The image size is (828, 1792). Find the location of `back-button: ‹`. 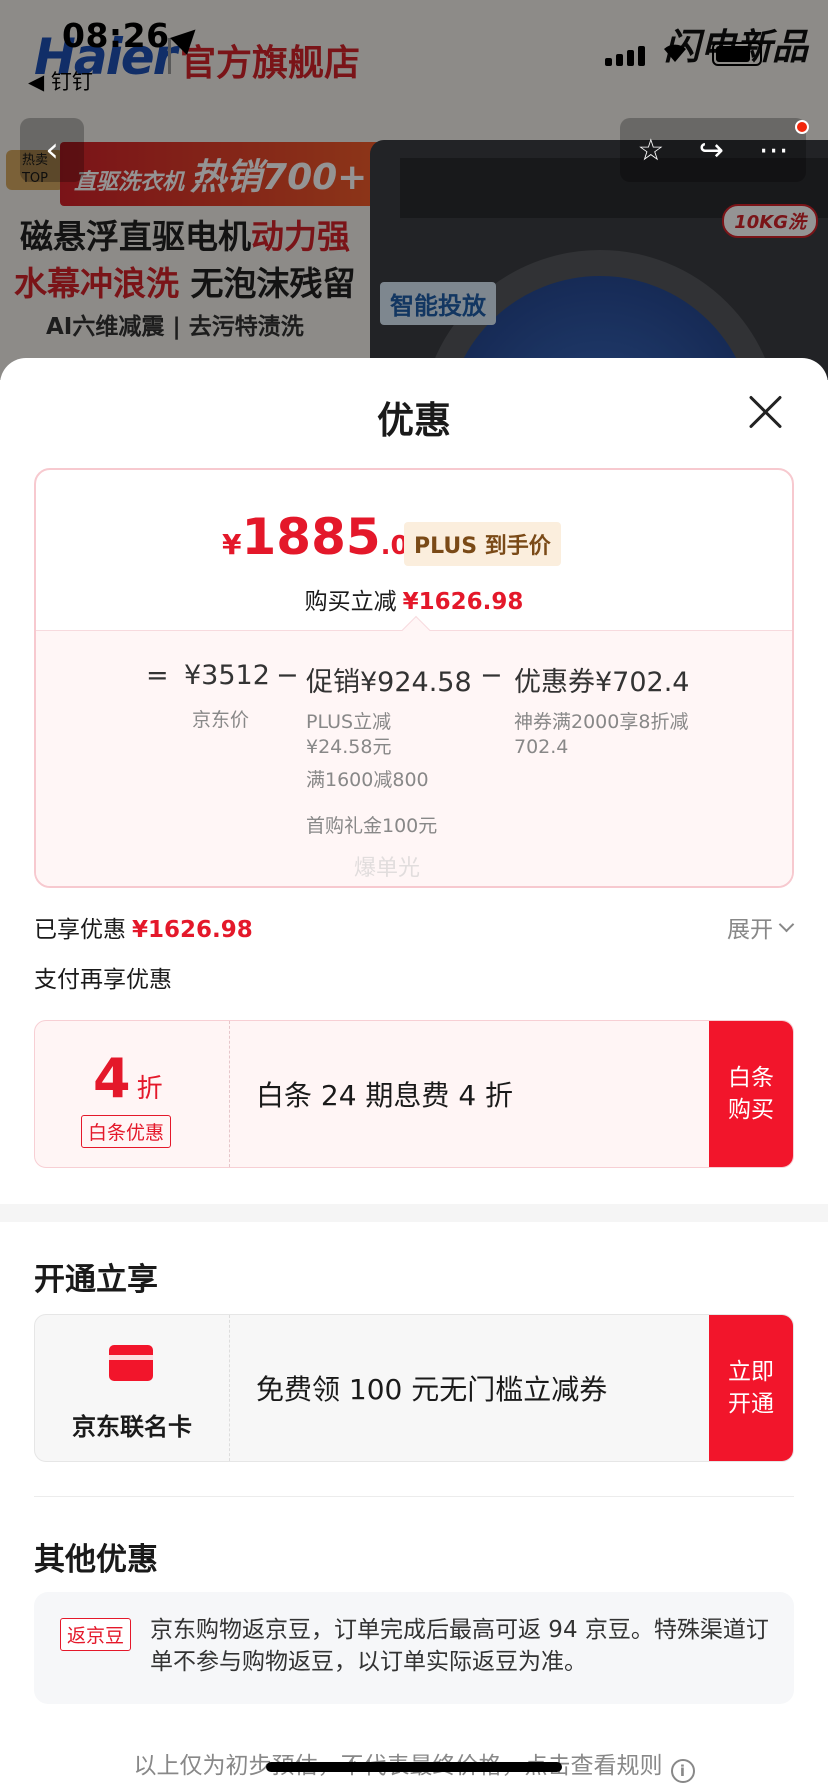

back-button: ‹ is located at coordinates (52, 150).